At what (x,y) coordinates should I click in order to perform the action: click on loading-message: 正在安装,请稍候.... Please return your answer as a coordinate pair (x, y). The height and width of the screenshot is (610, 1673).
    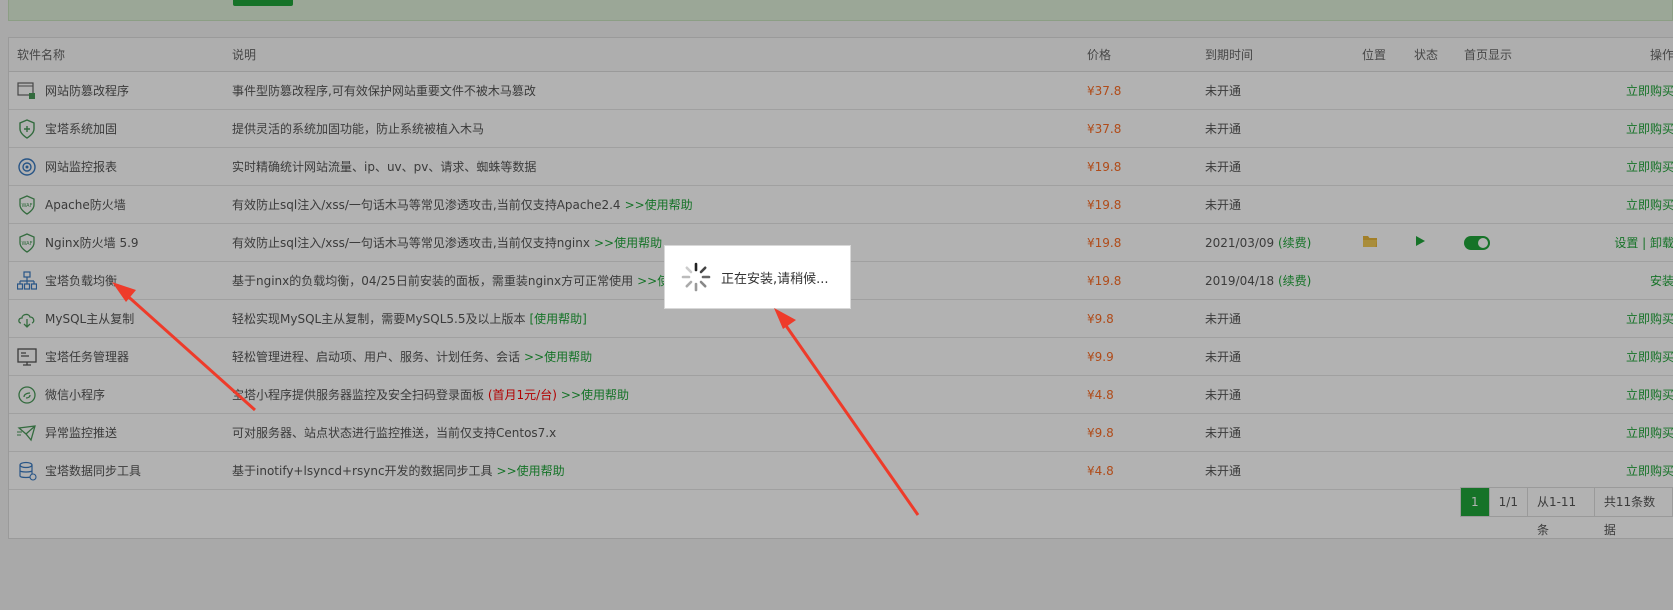
    Looking at the image, I should click on (775, 279).